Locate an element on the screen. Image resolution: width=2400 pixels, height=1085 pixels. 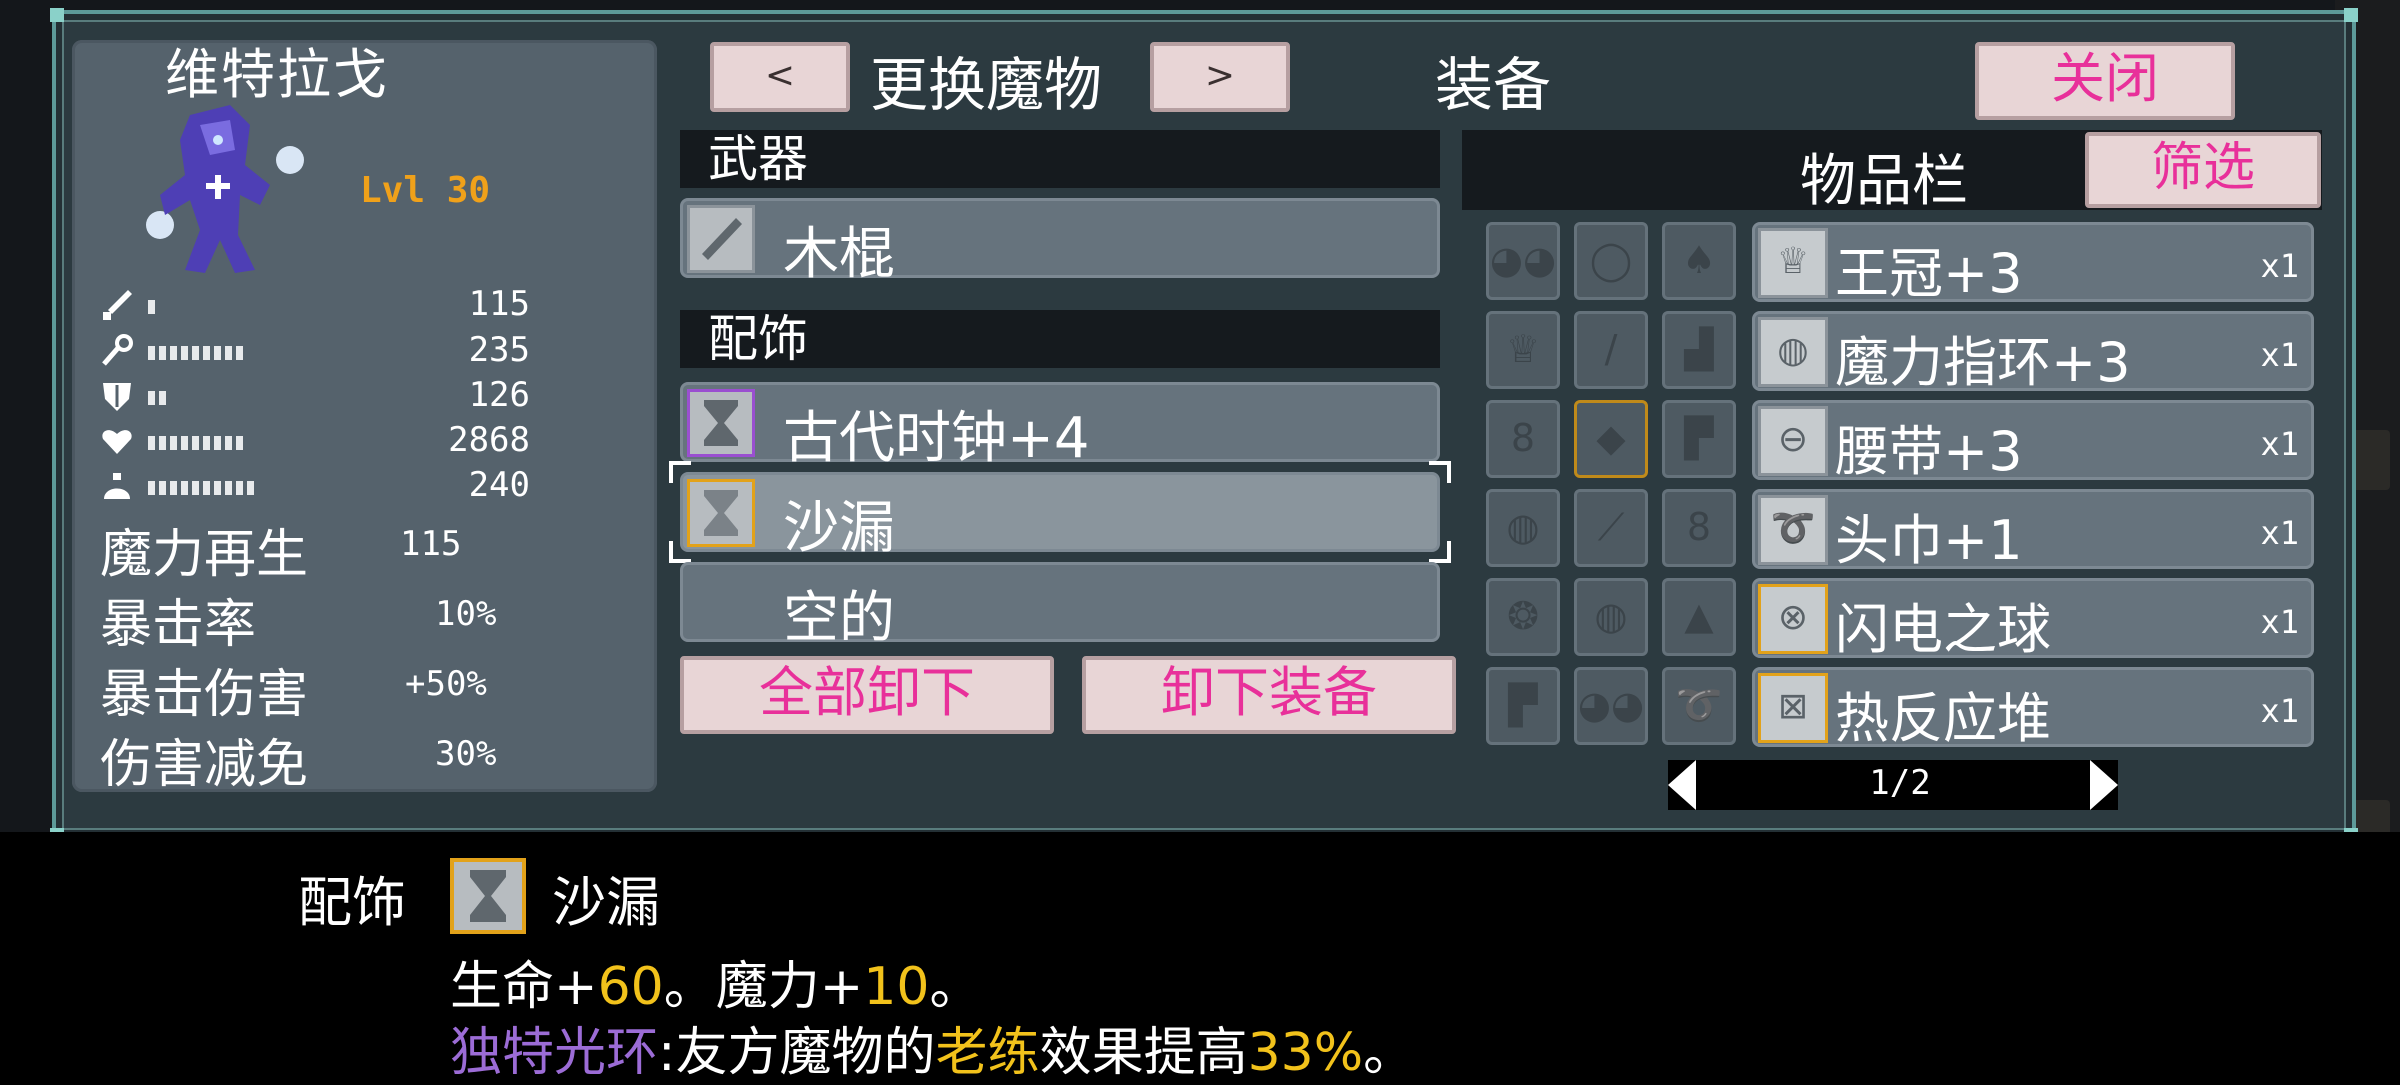
stat-mana: 240 is located at coordinates (315, 485).